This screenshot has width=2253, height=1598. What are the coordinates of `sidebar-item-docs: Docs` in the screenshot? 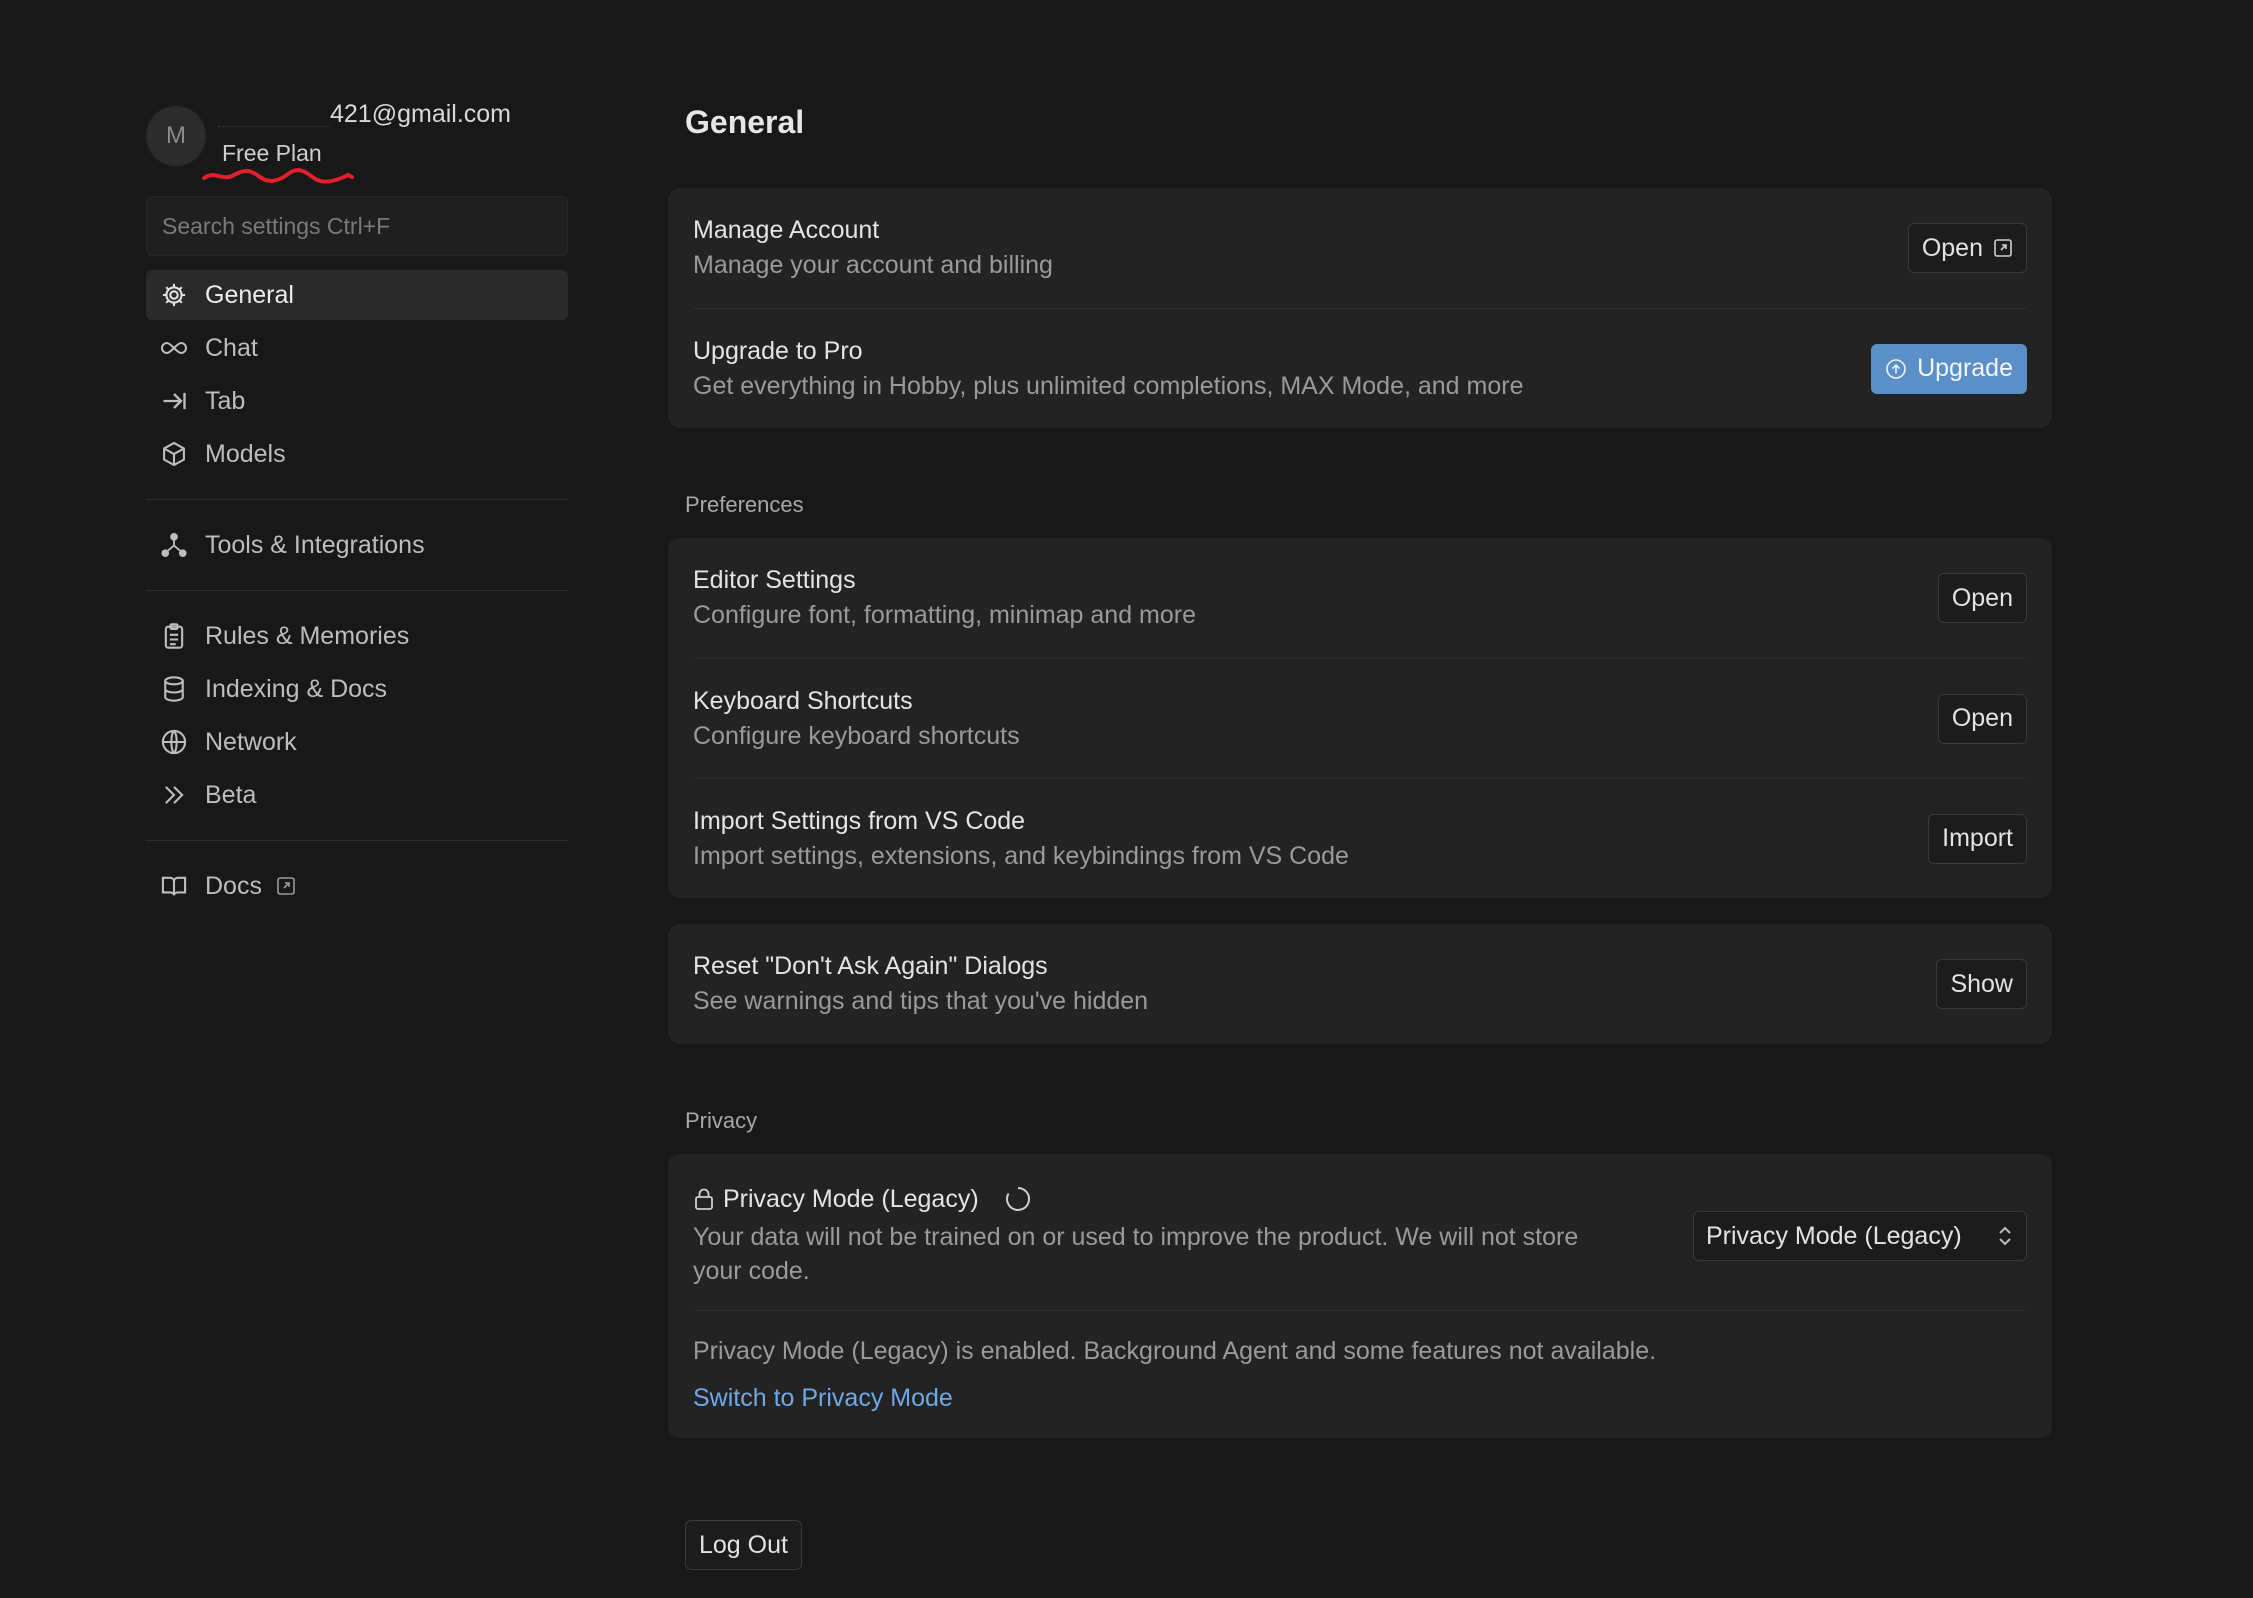 It's located at (357, 886).